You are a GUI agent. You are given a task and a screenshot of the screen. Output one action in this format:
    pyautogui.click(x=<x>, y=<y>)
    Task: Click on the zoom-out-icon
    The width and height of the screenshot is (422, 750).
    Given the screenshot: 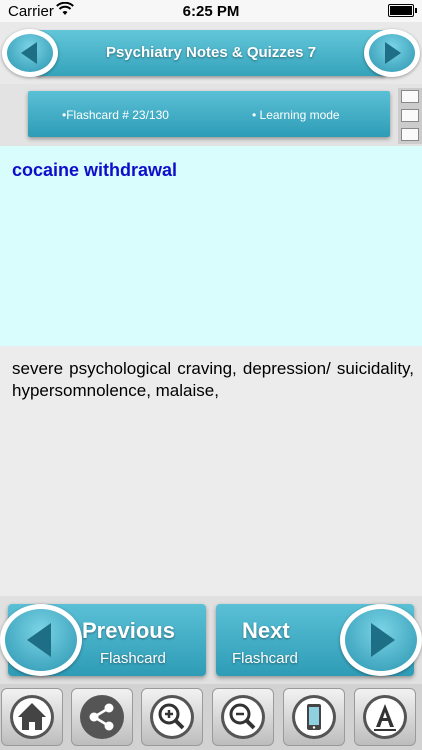 What is the action you would take?
    pyautogui.click(x=243, y=717)
    